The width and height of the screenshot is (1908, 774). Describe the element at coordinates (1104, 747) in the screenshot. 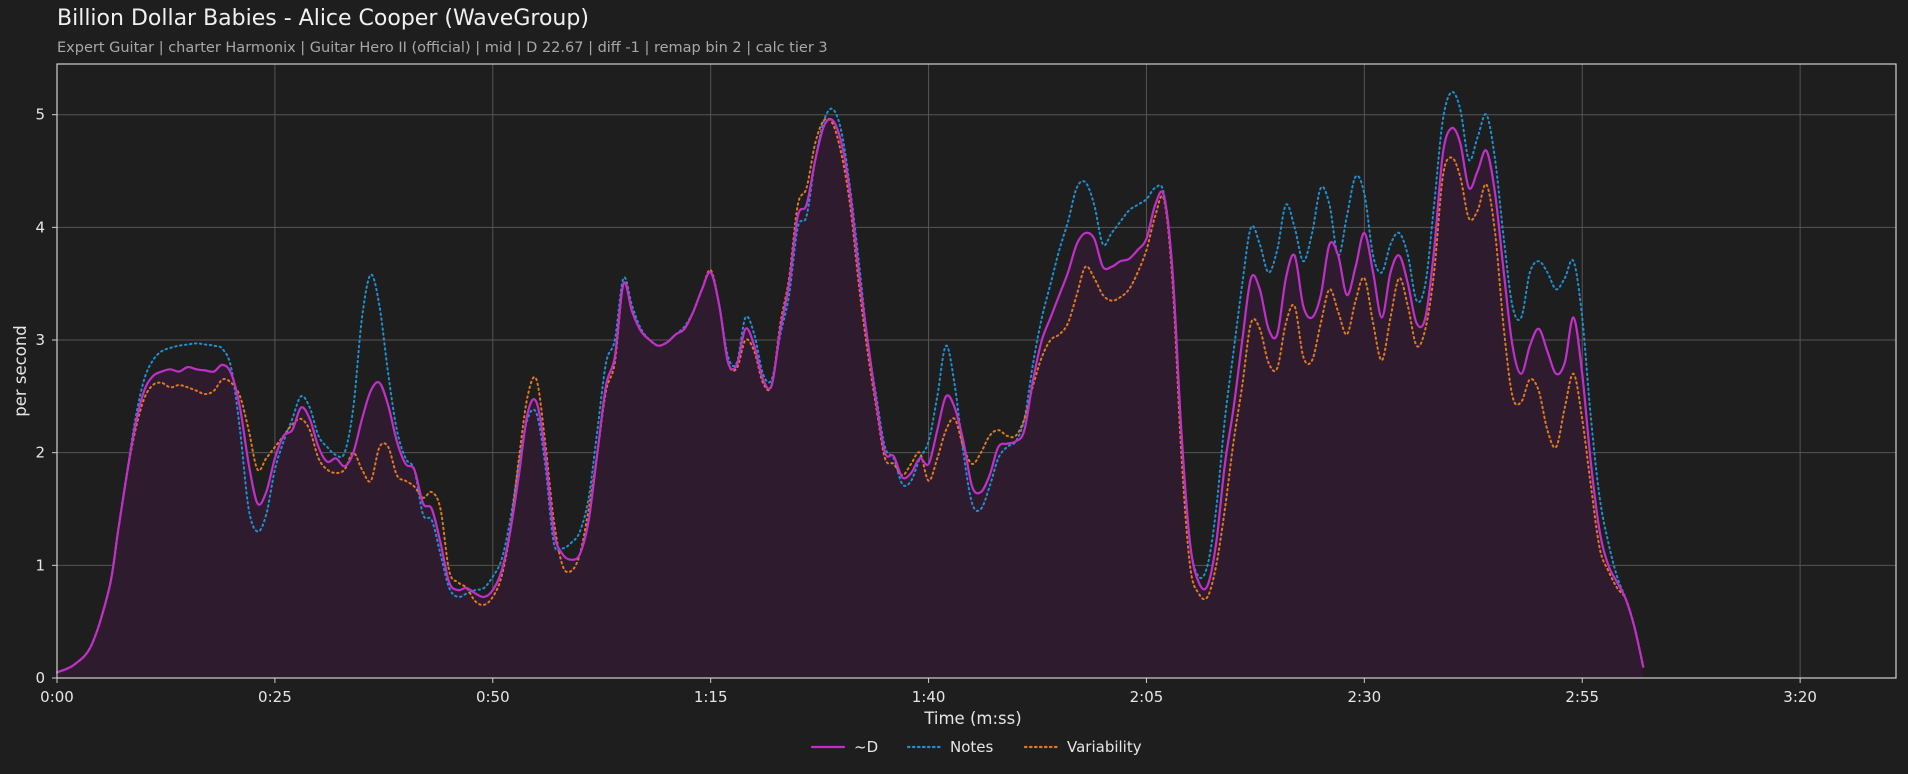

I see `legend-label-variability: Variability` at that location.